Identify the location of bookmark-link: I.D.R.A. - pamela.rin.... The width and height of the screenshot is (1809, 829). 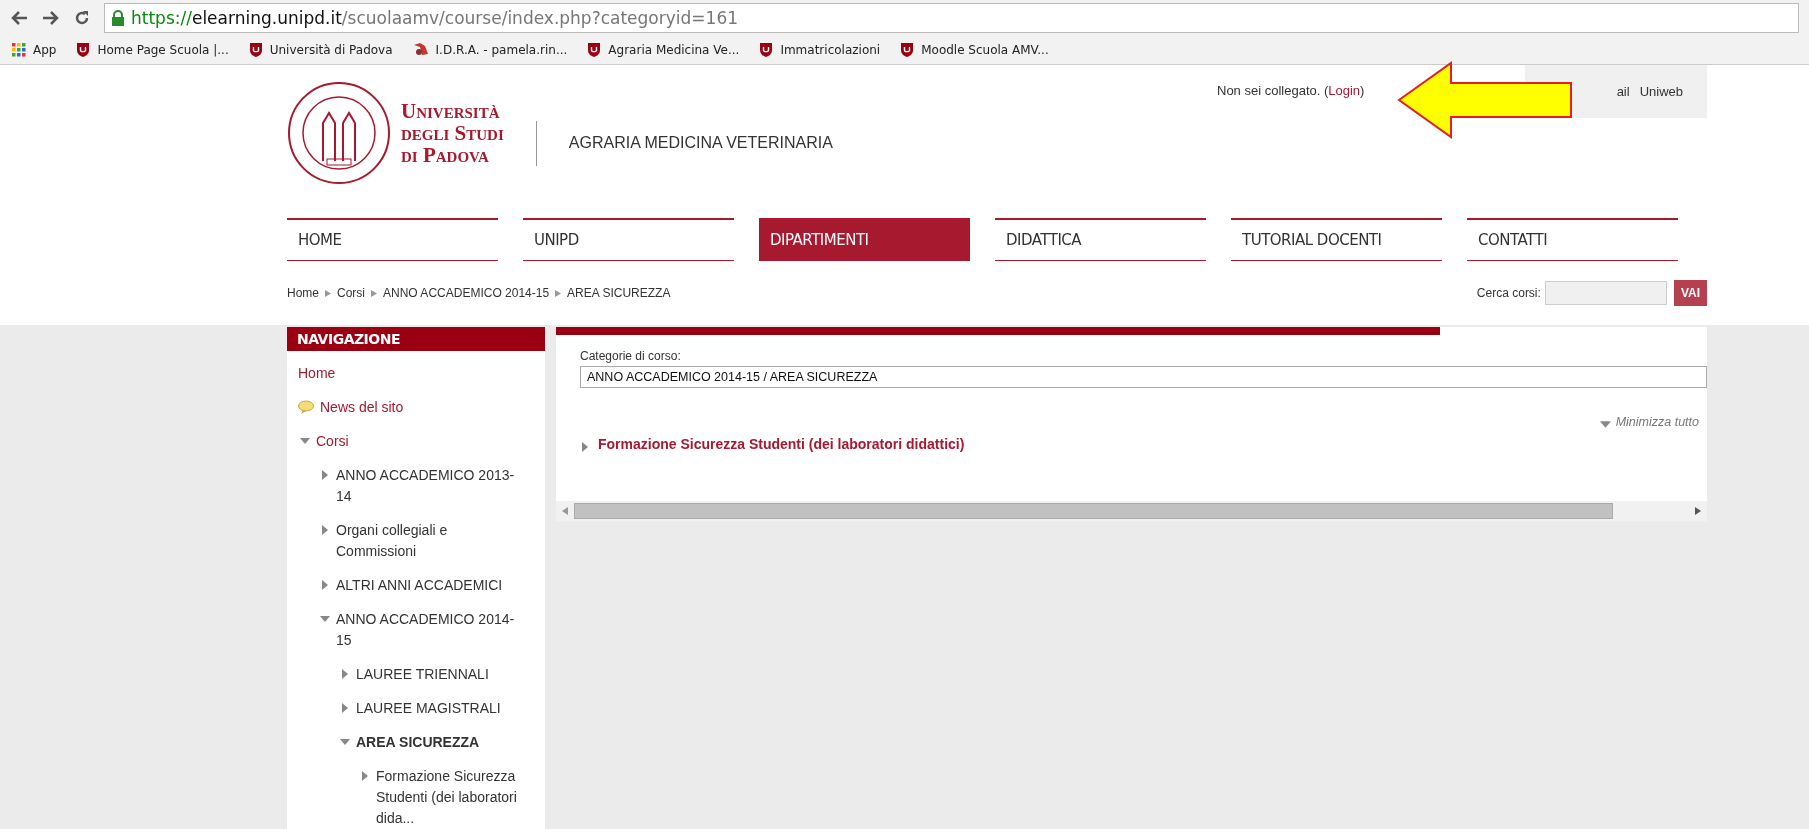
(490, 50).